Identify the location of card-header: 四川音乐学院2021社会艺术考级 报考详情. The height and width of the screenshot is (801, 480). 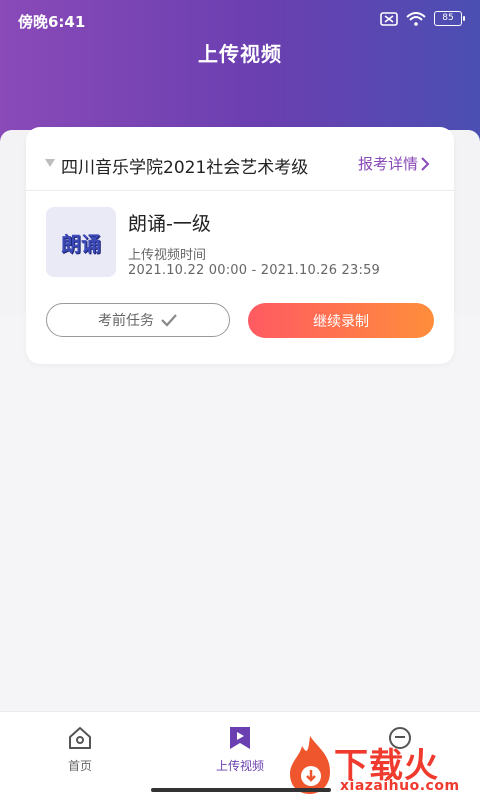
(240, 159).